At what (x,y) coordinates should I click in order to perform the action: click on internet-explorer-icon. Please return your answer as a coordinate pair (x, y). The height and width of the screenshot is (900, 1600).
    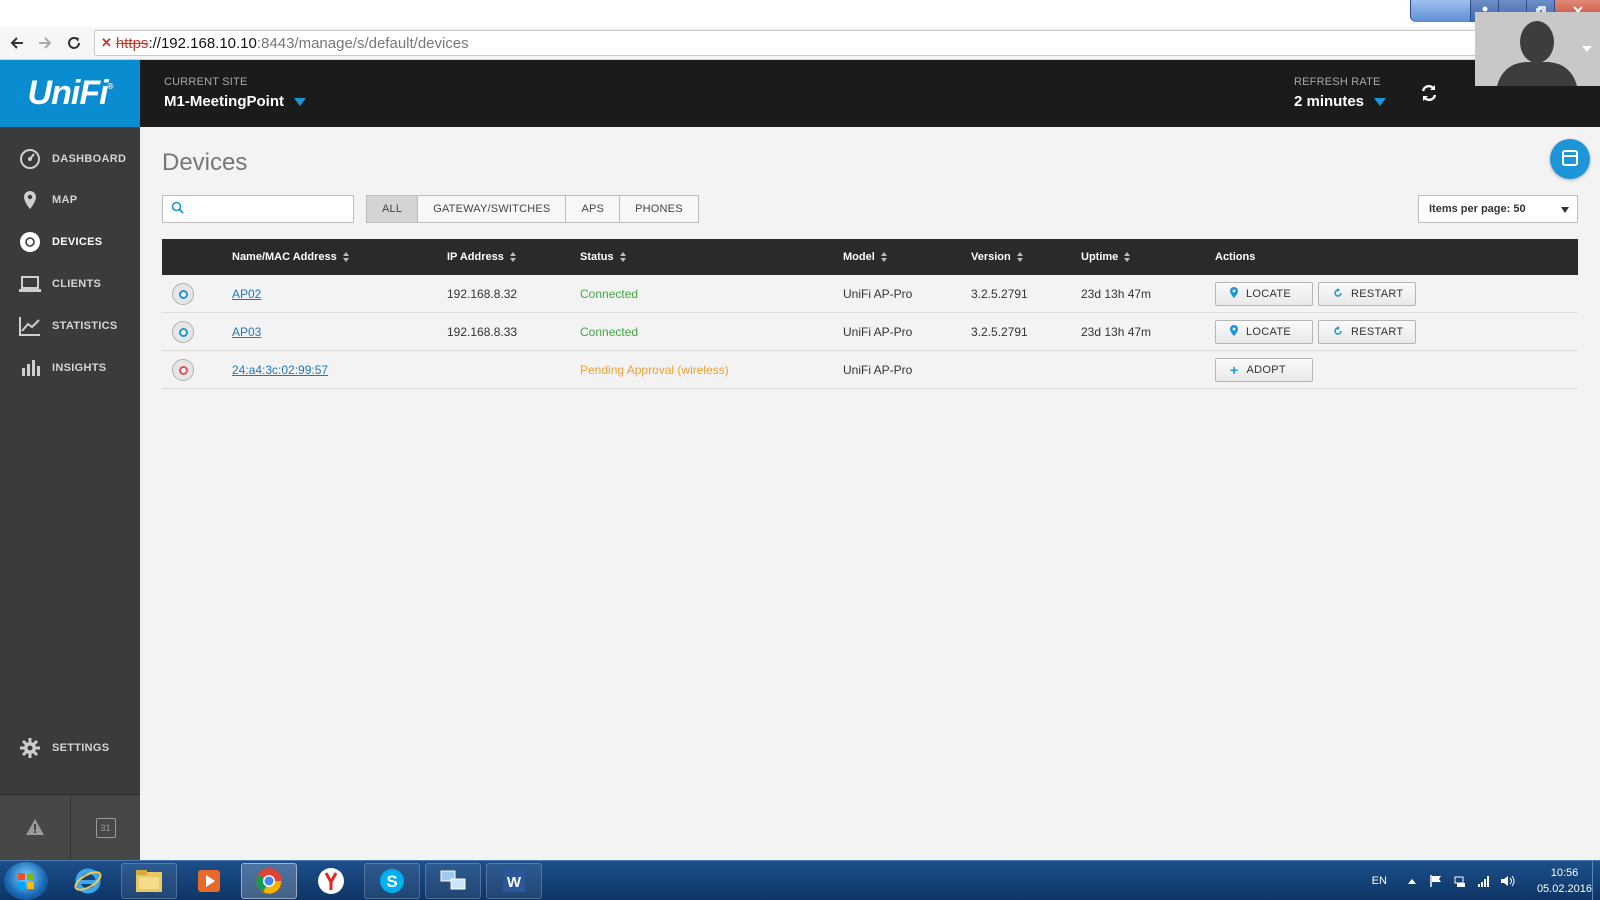
    Looking at the image, I should click on (88, 881).